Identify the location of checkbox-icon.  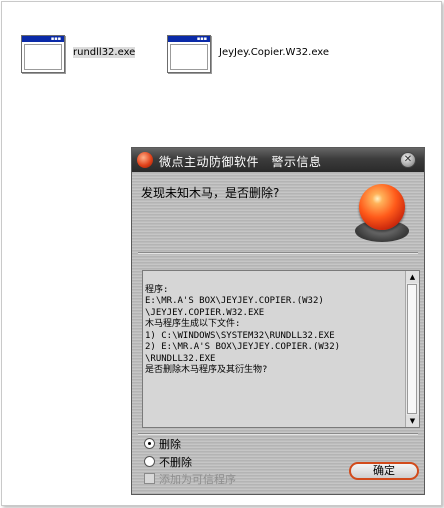
(149, 478).